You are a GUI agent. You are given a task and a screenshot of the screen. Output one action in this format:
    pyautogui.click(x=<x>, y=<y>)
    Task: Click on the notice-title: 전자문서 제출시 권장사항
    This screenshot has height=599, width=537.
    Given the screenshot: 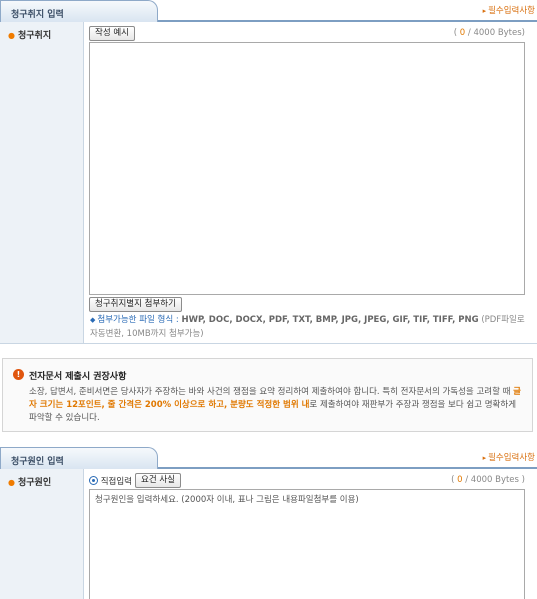 What is the action you would take?
    pyautogui.click(x=78, y=377)
    